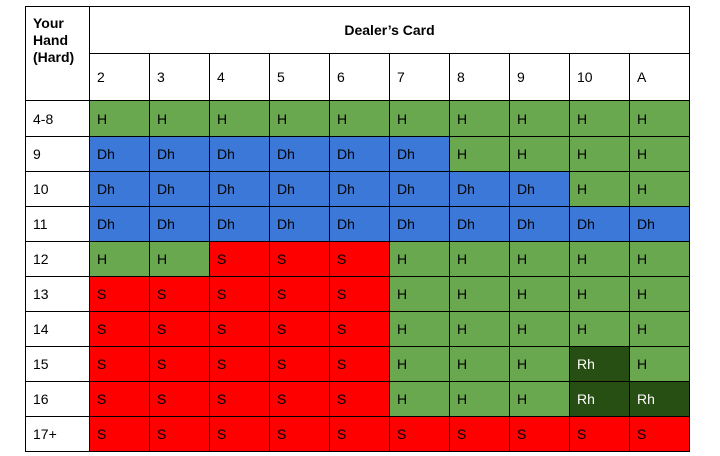 The width and height of the screenshot is (720, 456). What do you see at coordinates (57, 189) in the screenshot?
I see `player-hand-label: 10` at bounding box center [57, 189].